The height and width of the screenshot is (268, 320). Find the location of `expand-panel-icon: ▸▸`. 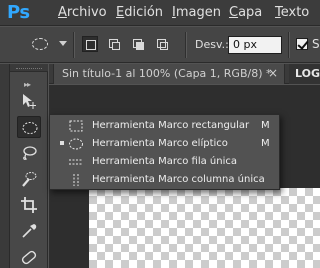

expand-panel-icon: ▸▸ is located at coordinates (27, 84).